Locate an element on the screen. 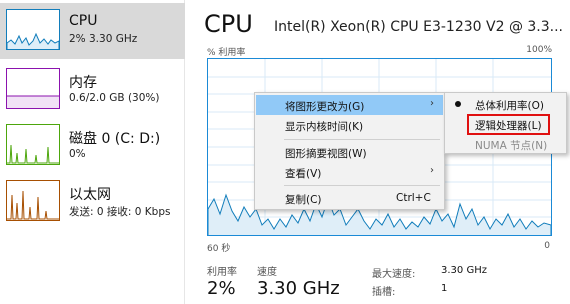  graph-axis-max: 100% is located at coordinates (539, 50).